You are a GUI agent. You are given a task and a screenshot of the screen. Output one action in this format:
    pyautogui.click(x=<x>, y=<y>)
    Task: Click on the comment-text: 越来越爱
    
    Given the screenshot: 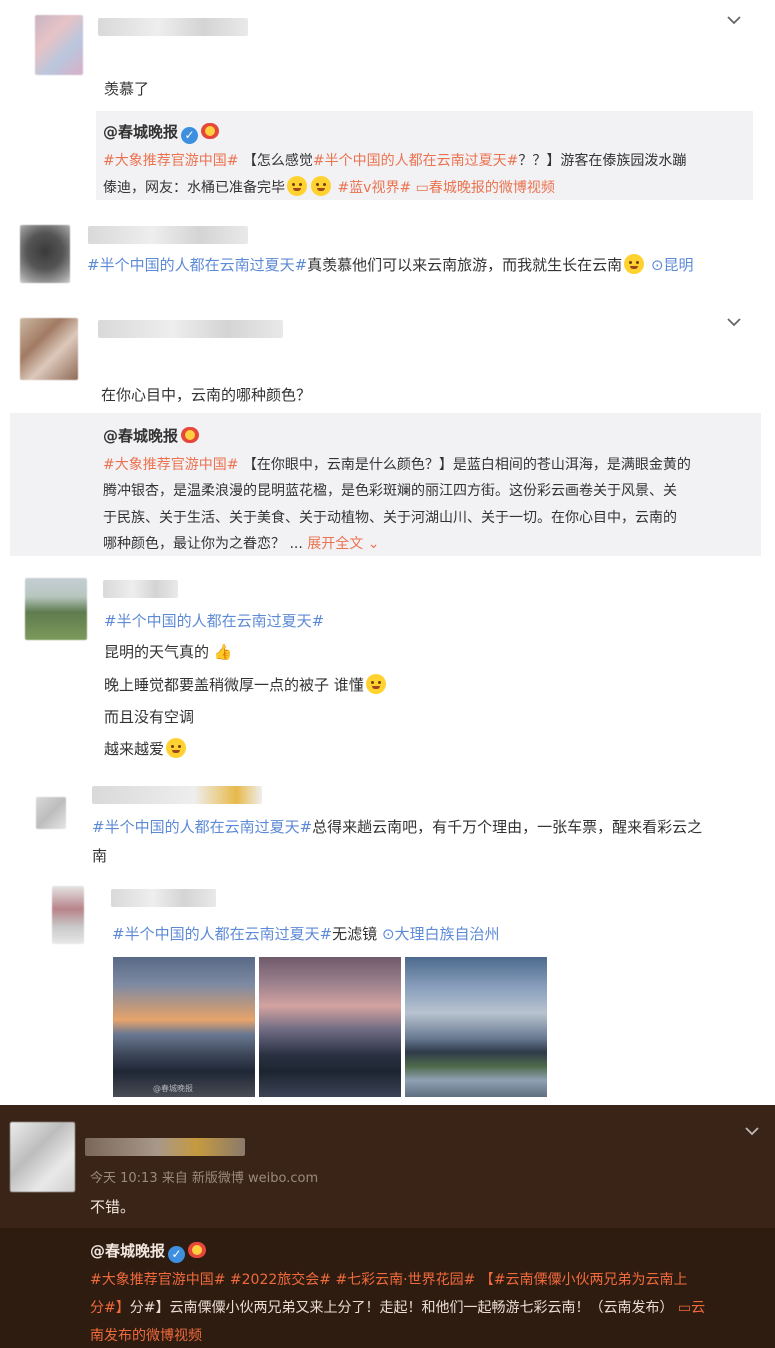 What is the action you would take?
    pyautogui.click(x=146, y=748)
    